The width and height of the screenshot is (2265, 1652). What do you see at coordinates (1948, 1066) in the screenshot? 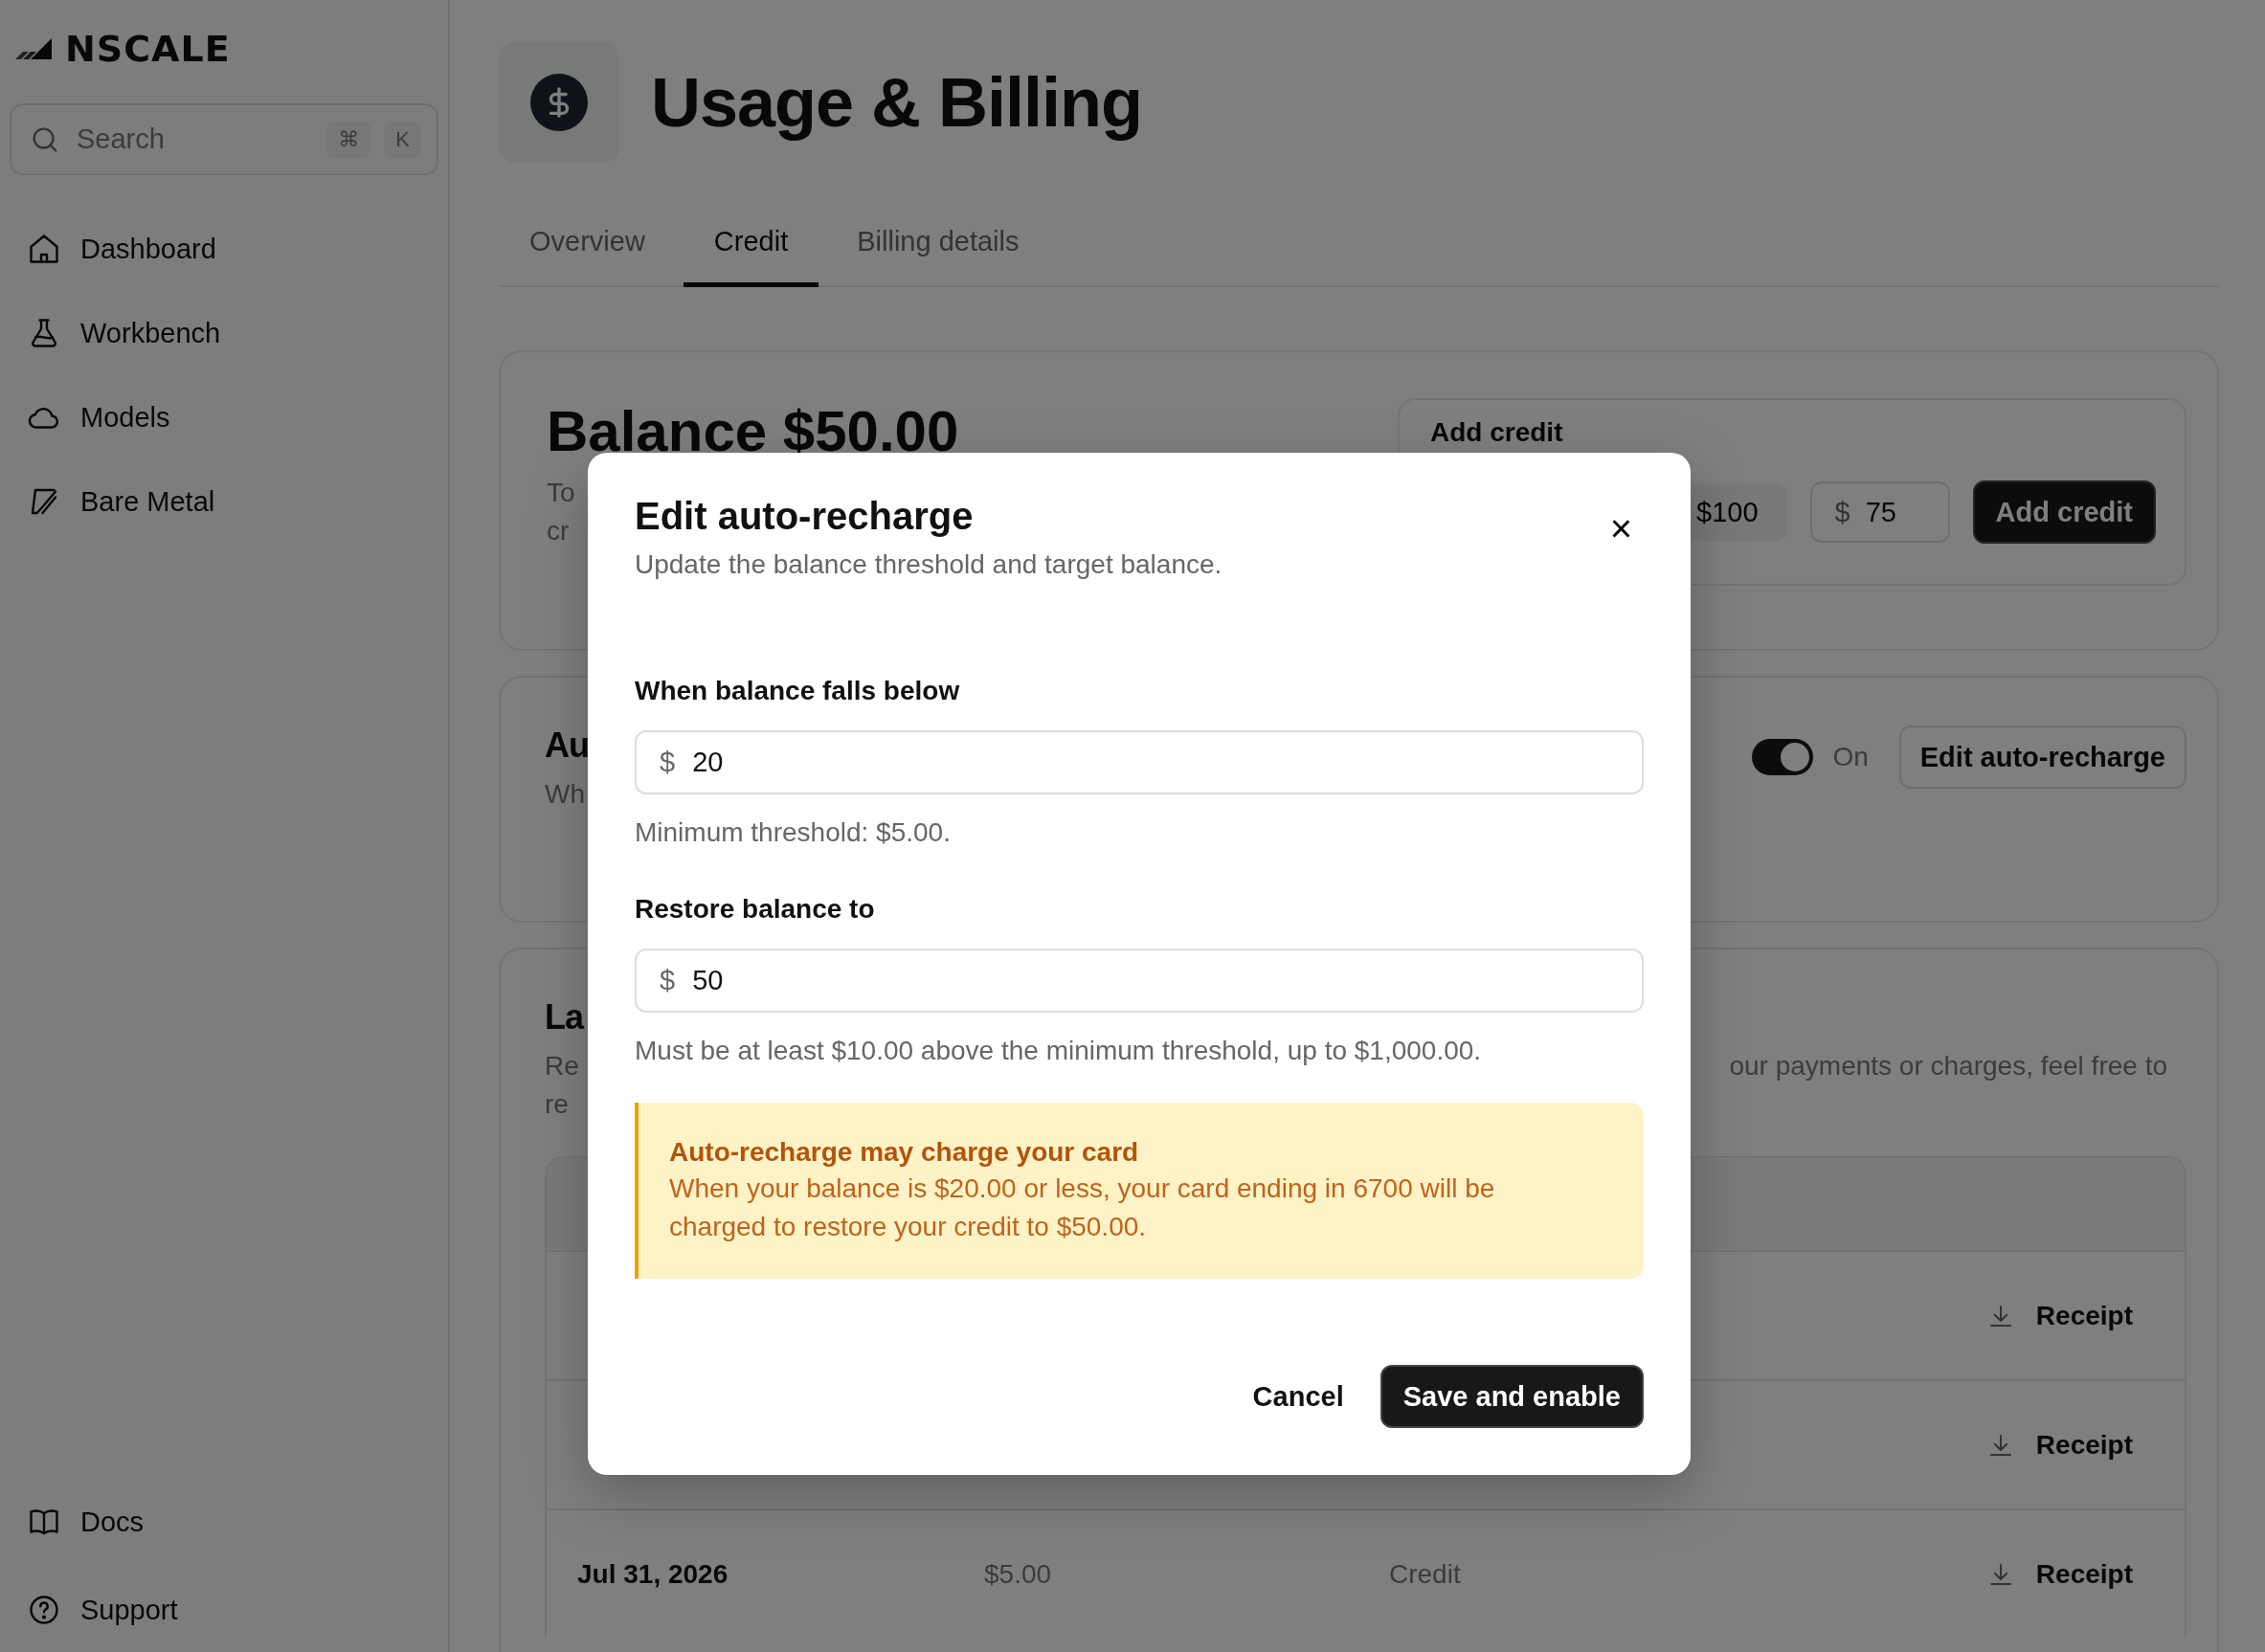
I see `card-description: our payments or charges, feel free to` at bounding box center [1948, 1066].